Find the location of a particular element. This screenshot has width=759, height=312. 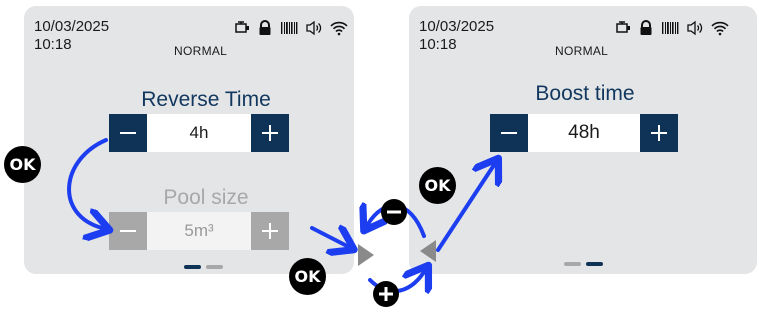

nav-right-triangle is located at coordinates (366, 255).